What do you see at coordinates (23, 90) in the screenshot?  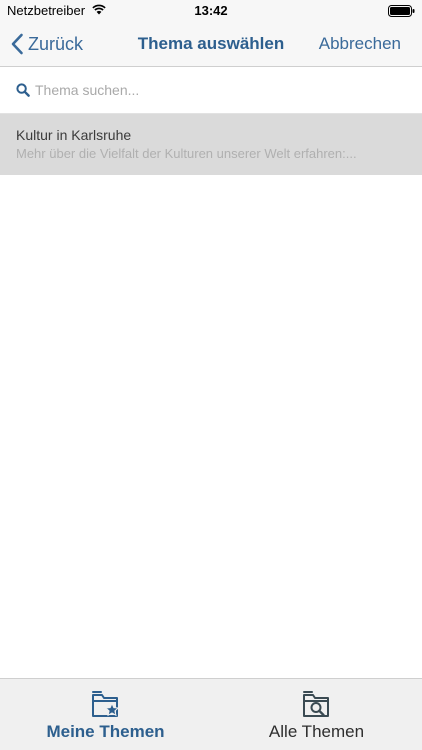 I see `search-icon` at bounding box center [23, 90].